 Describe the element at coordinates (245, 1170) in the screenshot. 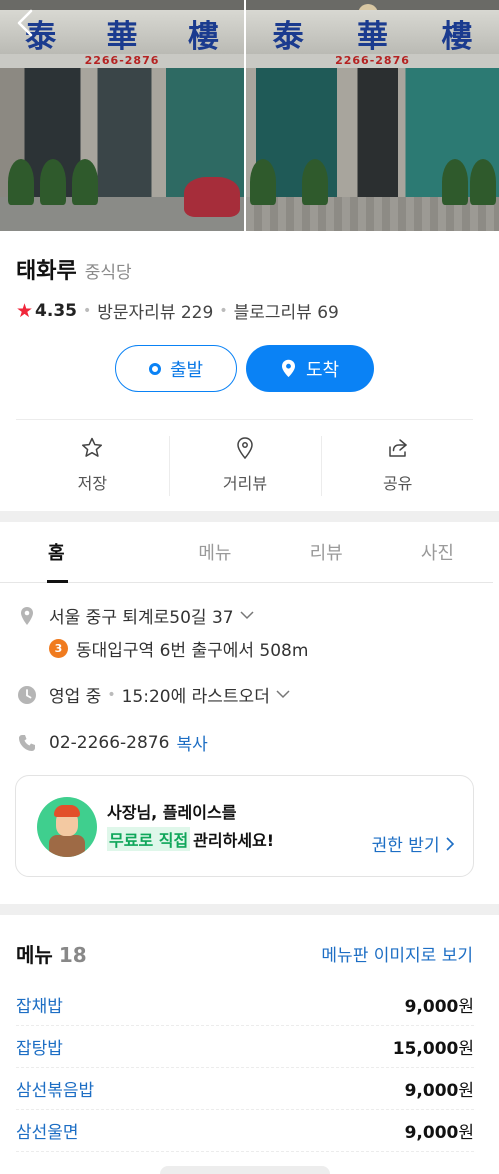

I see `more-button` at that location.